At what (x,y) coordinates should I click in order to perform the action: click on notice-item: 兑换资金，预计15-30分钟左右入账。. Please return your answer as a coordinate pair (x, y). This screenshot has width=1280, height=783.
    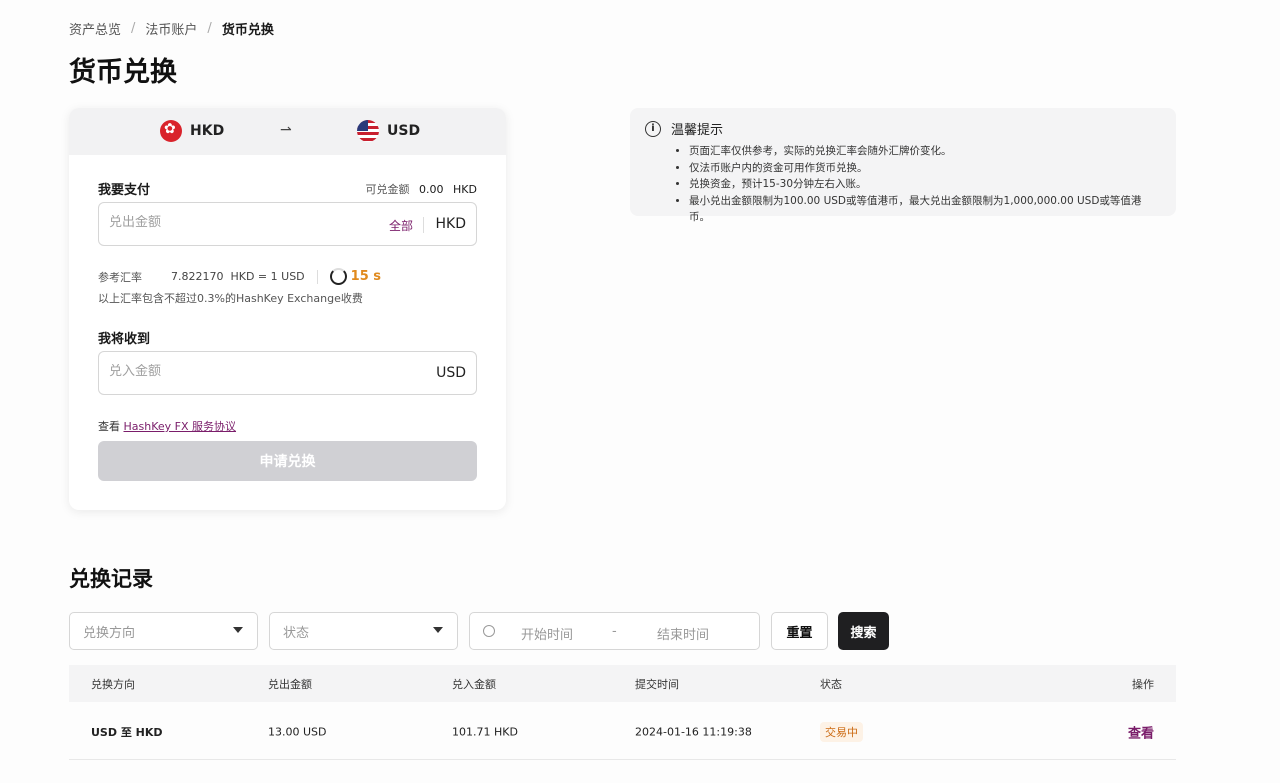
    Looking at the image, I should click on (925, 184).